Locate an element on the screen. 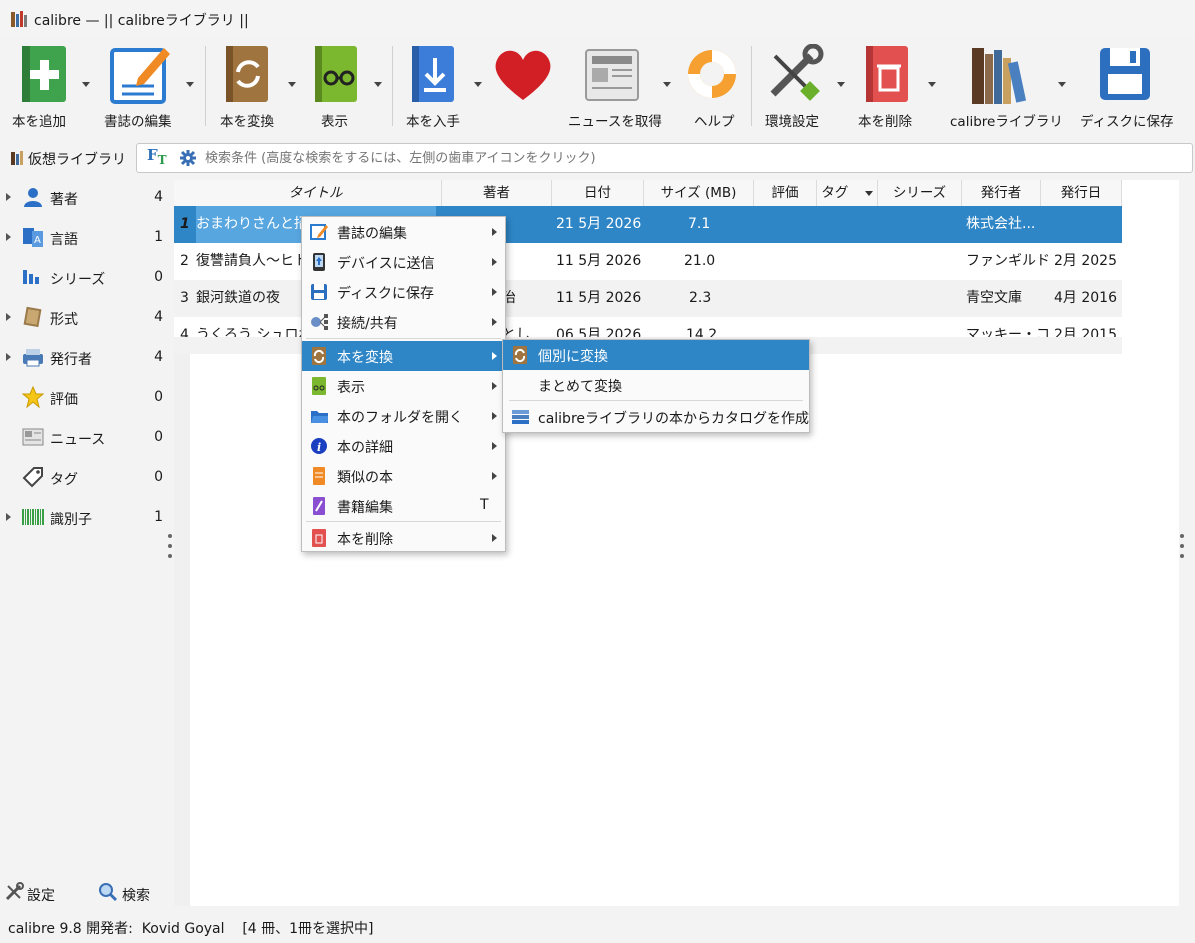 Image resolution: width=1195 pixels, height=943 pixels. remove-books-button: 本を削除 is located at coordinates (897, 88).